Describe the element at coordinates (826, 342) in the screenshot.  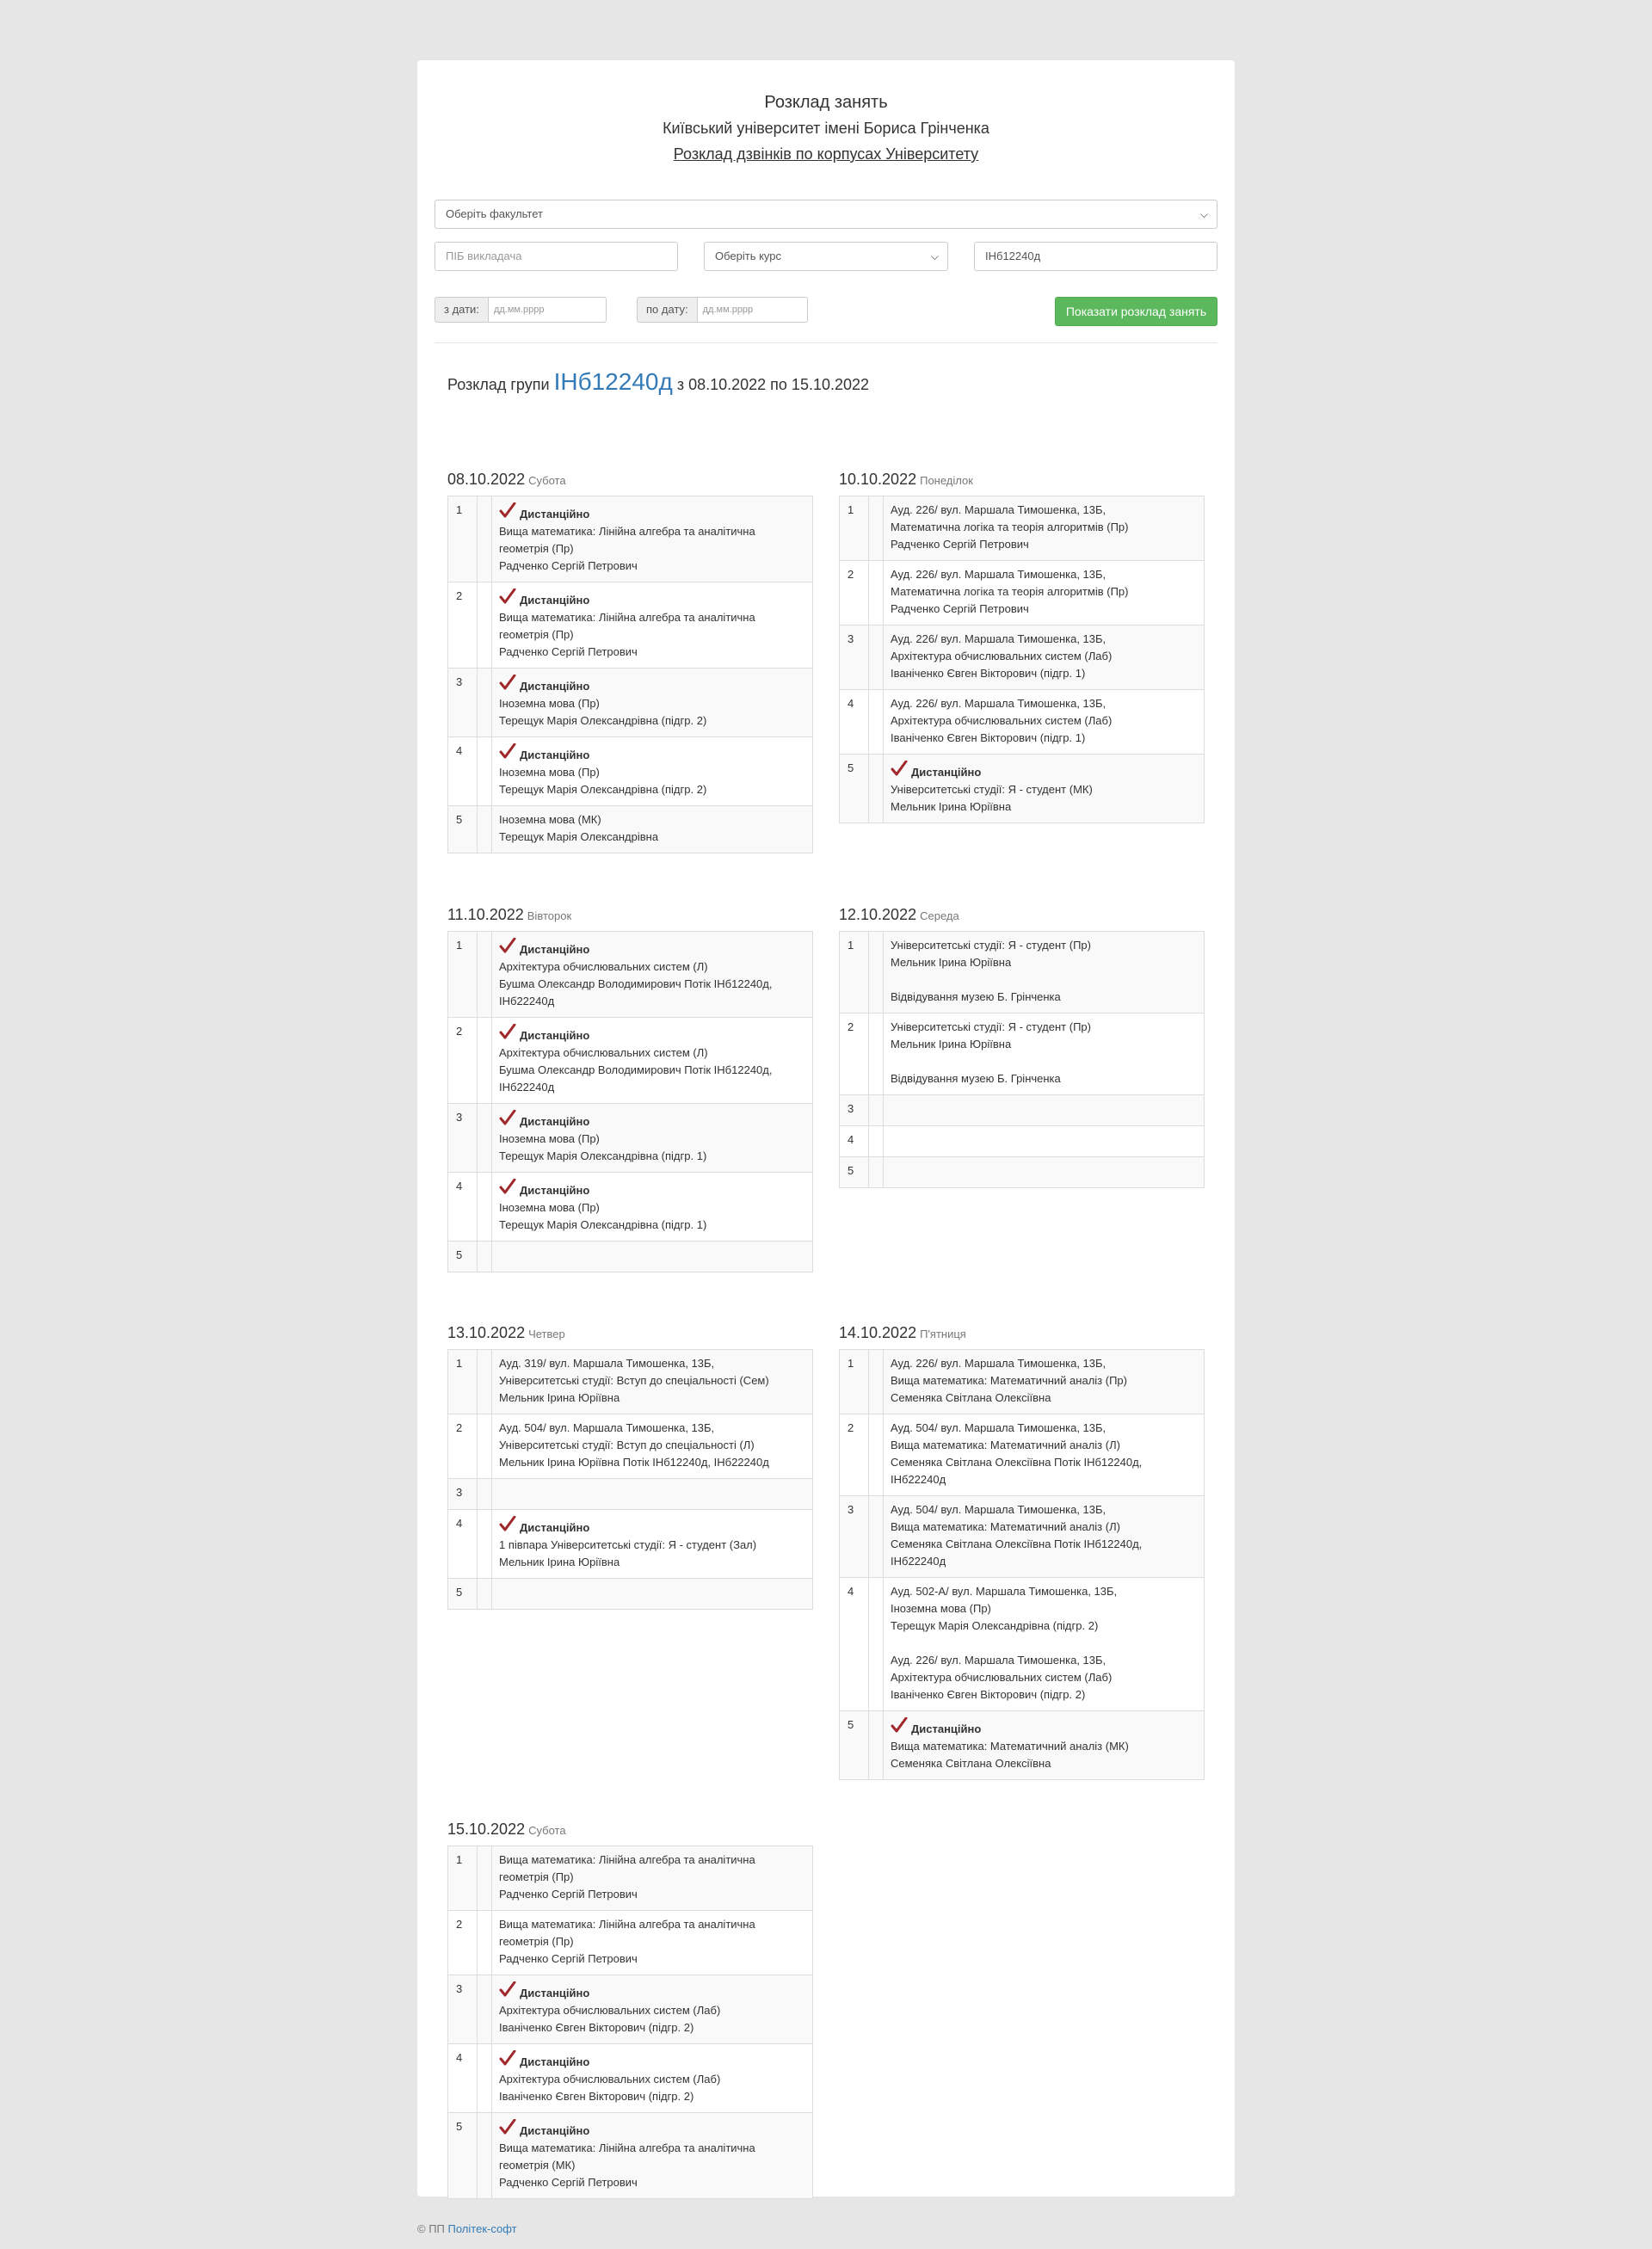
I see `divider` at that location.